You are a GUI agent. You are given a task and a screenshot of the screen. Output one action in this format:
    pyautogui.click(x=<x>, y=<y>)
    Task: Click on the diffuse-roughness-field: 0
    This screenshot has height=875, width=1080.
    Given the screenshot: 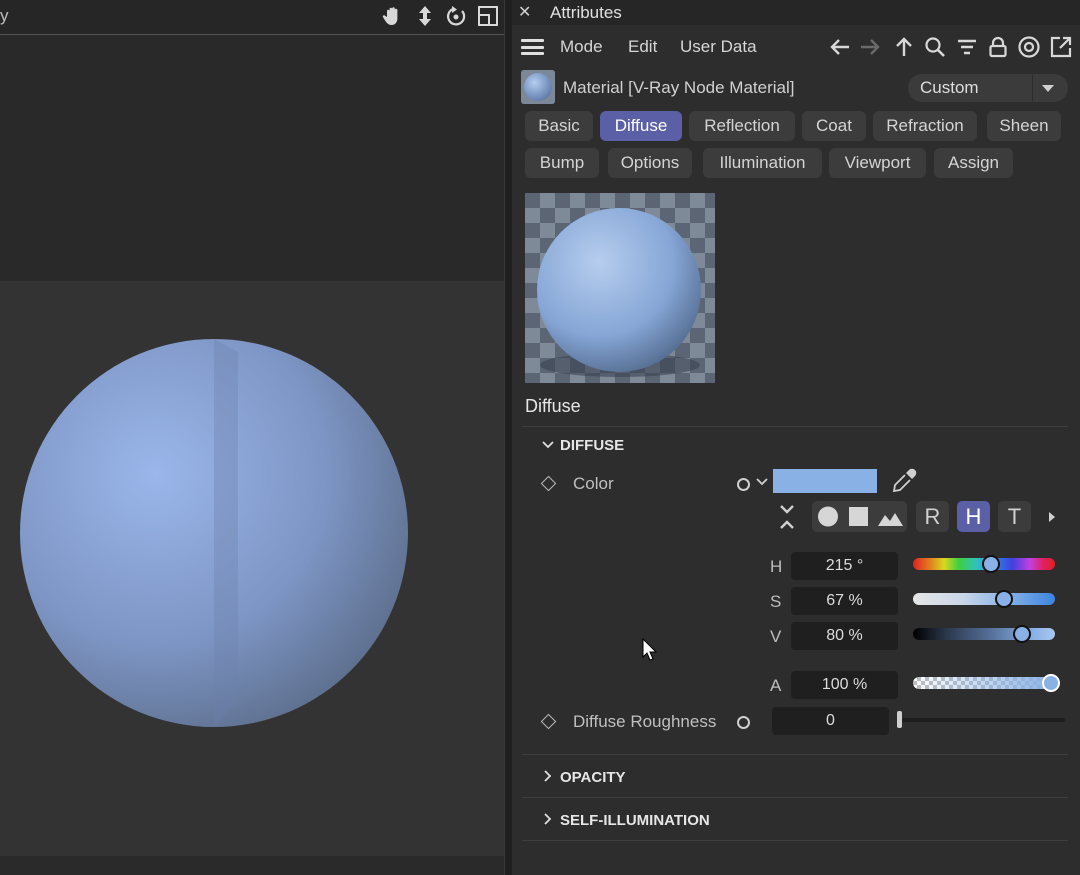 What is the action you would take?
    pyautogui.click(x=830, y=721)
    